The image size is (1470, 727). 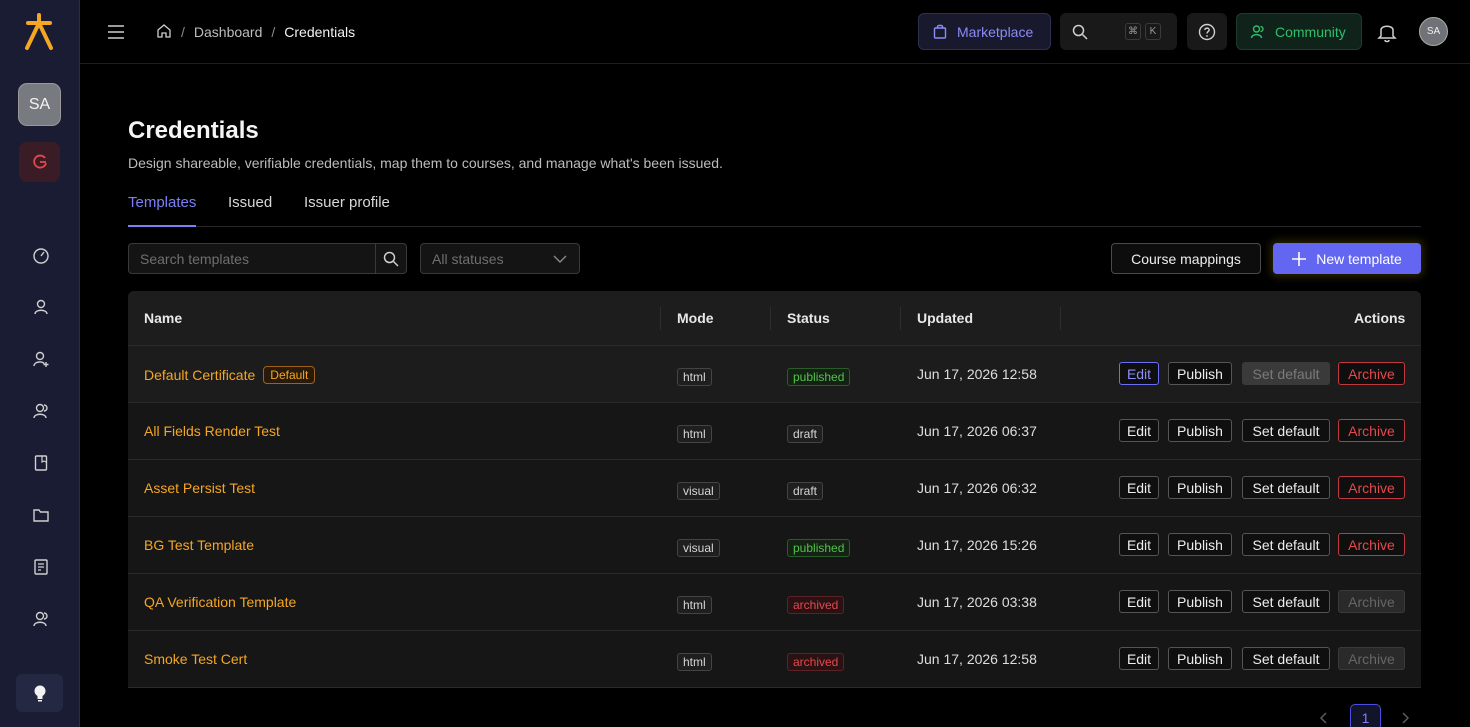 What do you see at coordinates (1080, 32) in the screenshot?
I see `search-icon` at bounding box center [1080, 32].